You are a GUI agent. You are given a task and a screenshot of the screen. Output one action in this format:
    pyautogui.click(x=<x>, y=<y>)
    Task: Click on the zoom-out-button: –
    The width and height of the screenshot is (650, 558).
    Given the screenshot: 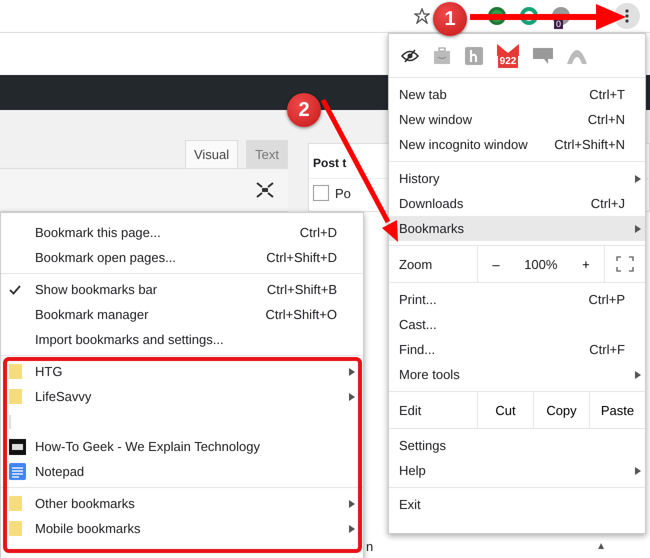 What is the action you would take?
    pyautogui.click(x=496, y=264)
    